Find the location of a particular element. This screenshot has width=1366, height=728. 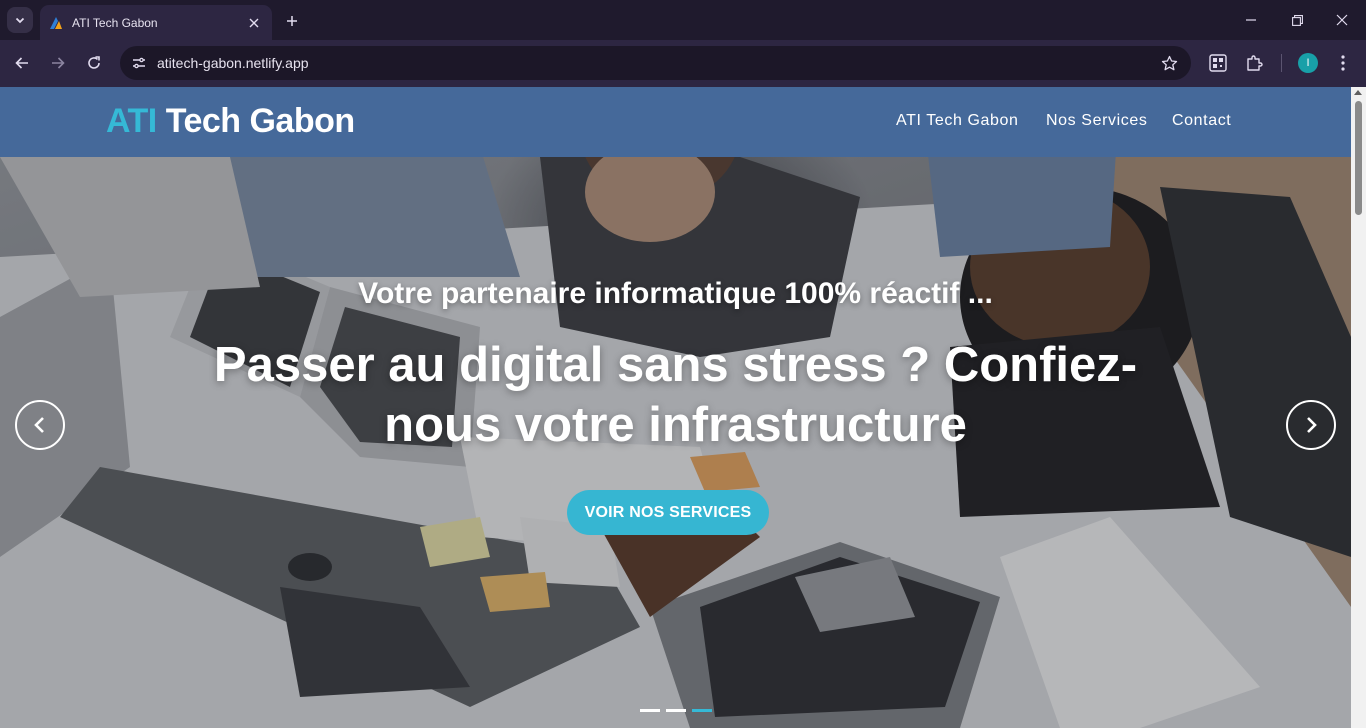

scrollbar-thumb is located at coordinates (1358, 158).